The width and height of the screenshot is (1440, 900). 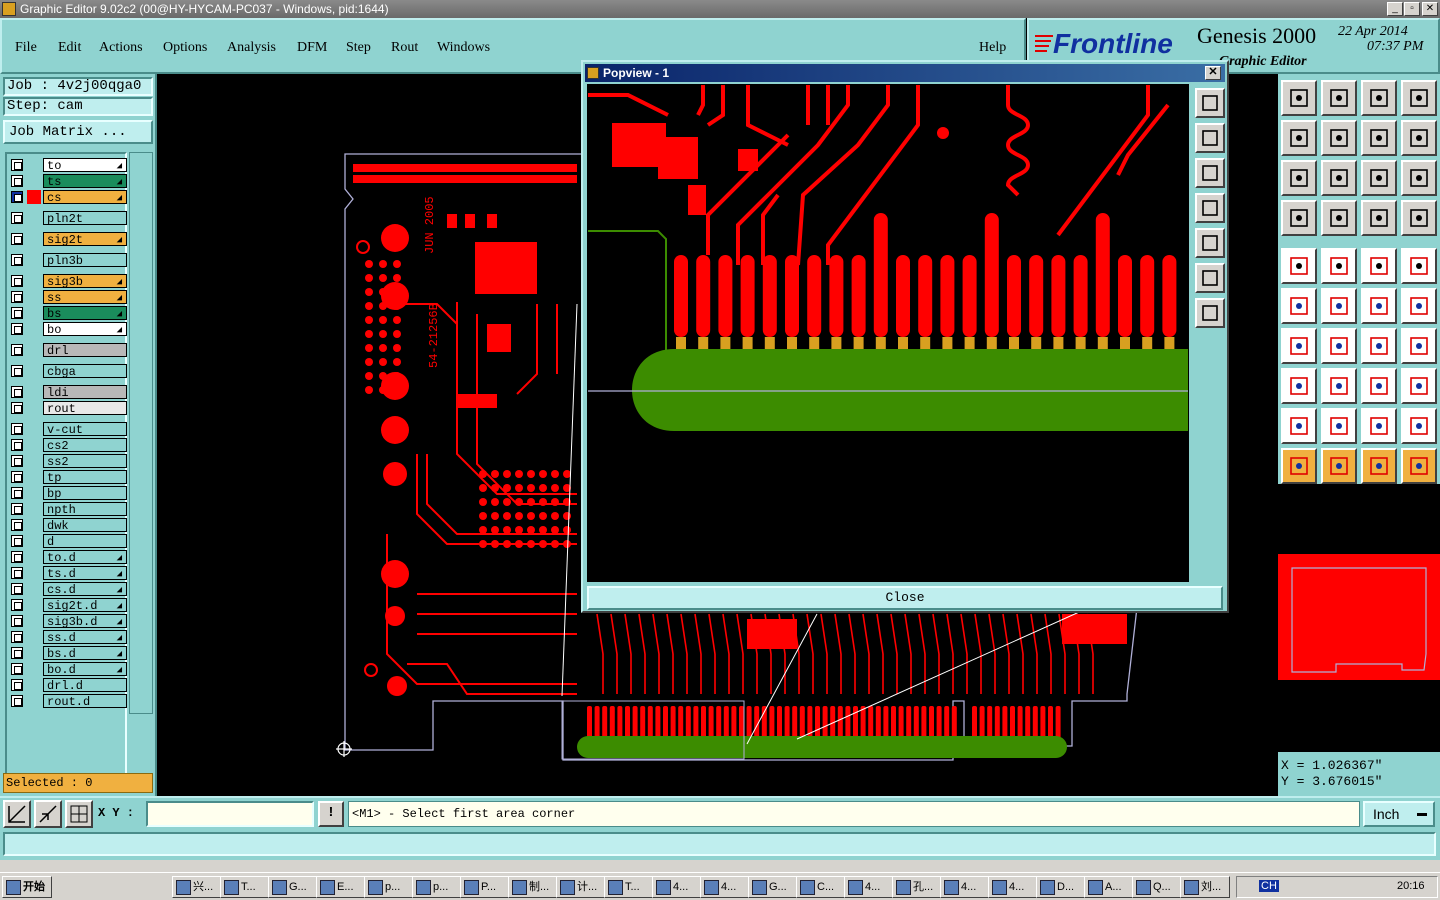 I want to click on layer-row: cs.d ◢, so click(x=67, y=589).